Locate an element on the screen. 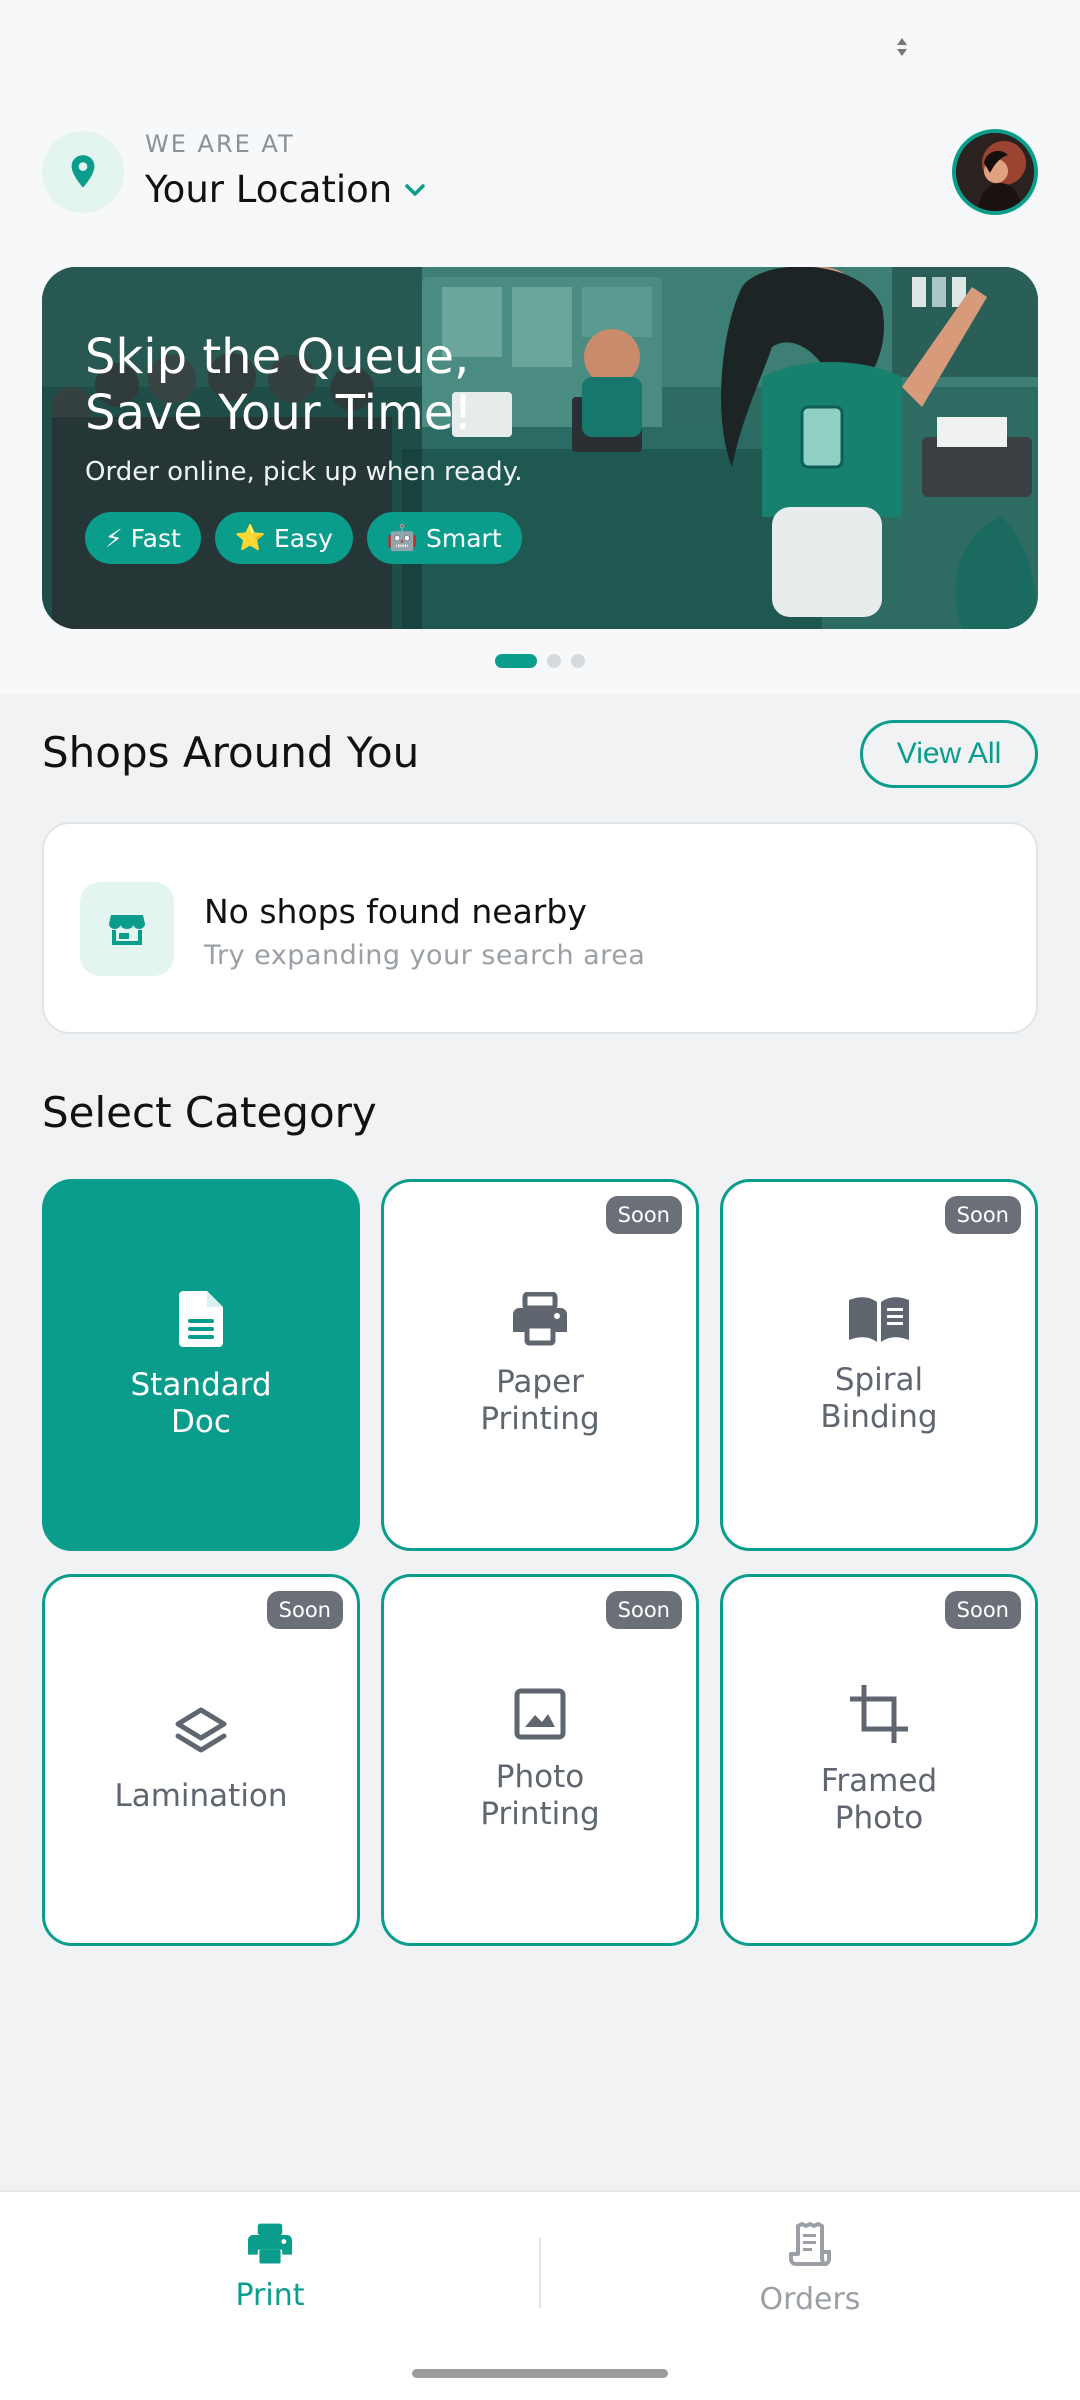  nav-print: Print is located at coordinates (270, 2267).